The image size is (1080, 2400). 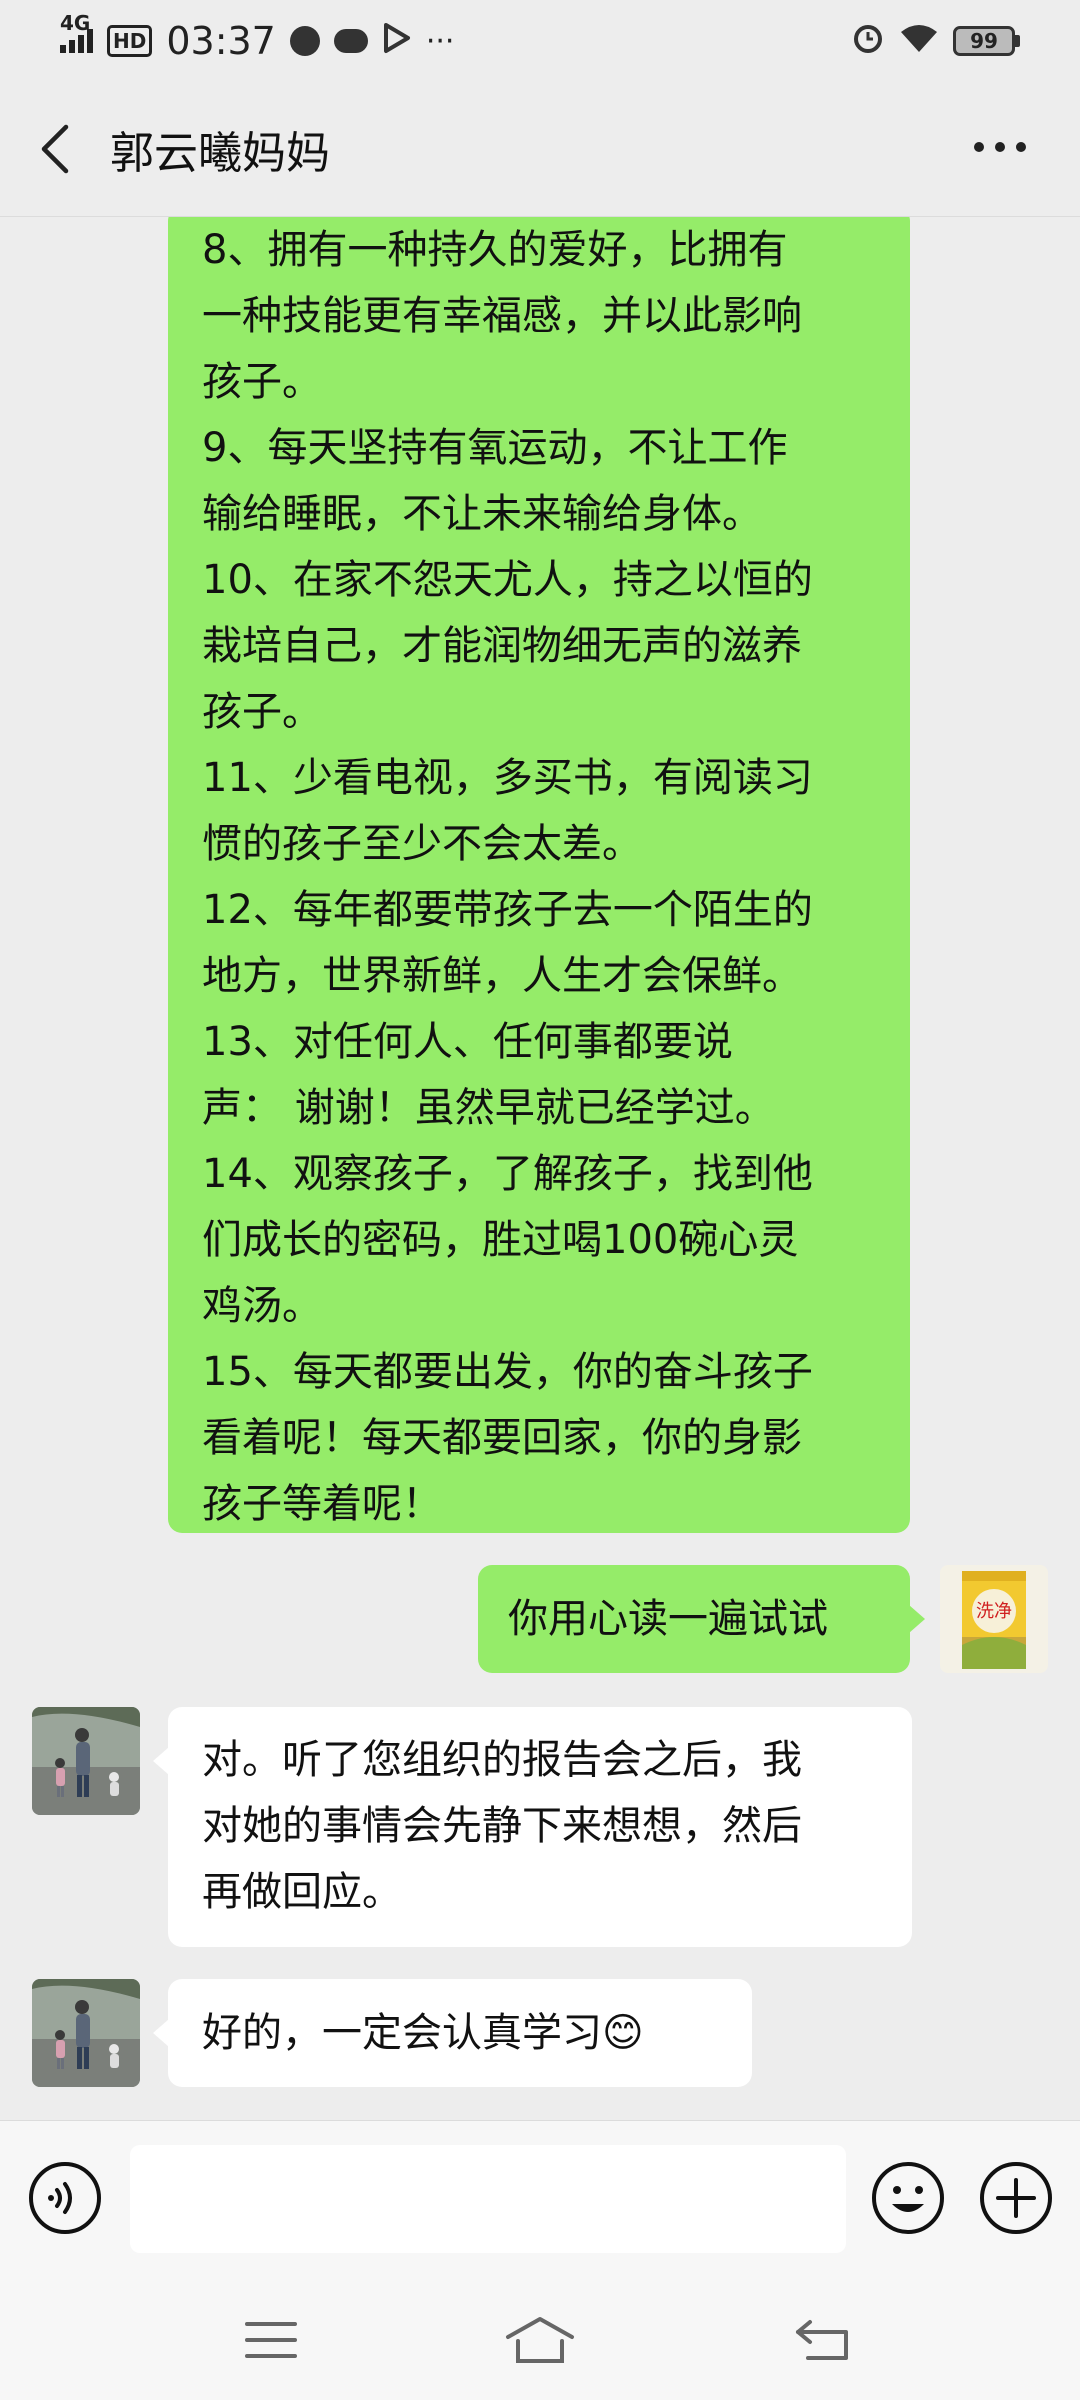 I want to click on my-avatar: 洗净, so click(x=994, y=1619).